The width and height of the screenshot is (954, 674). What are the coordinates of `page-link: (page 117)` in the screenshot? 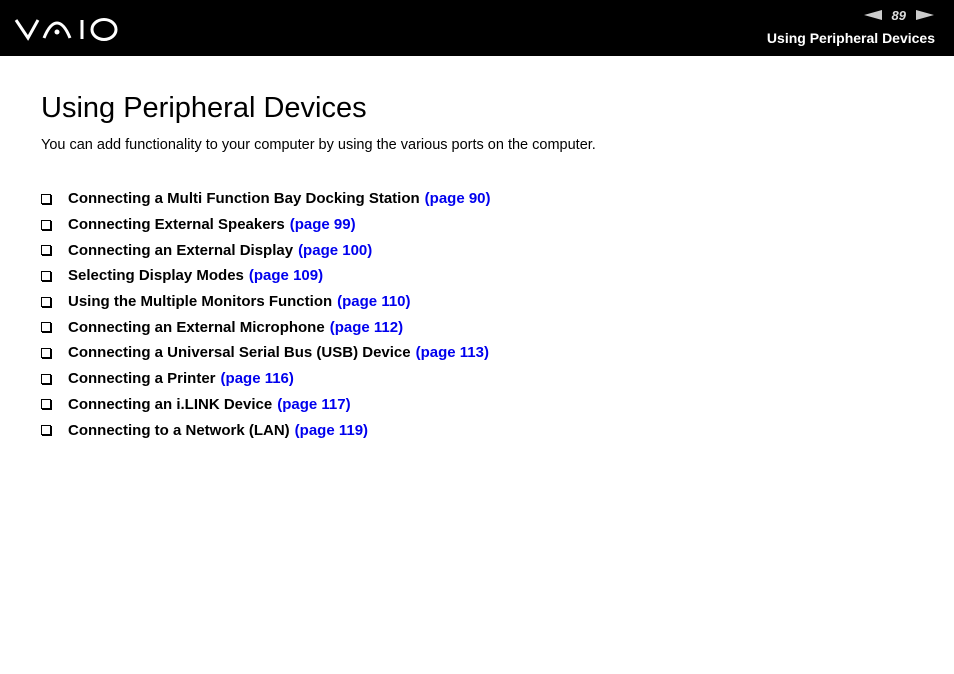 It's located at (313, 404).